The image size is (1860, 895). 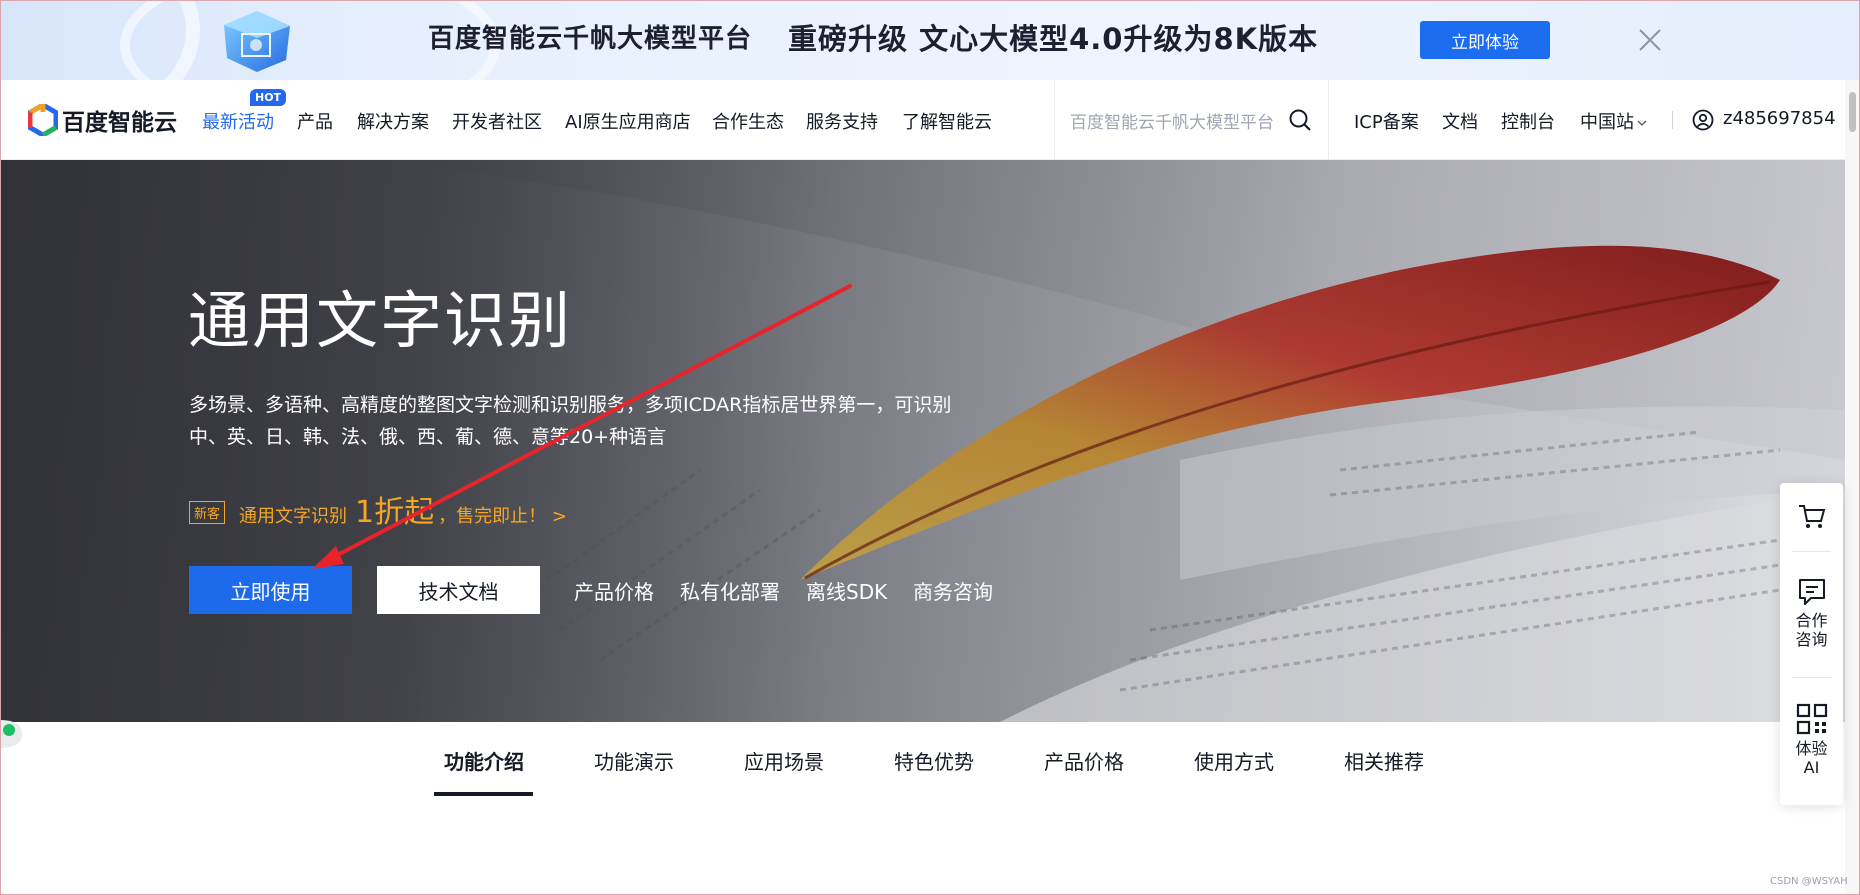 What do you see at coordinates (947, 121) in the screenshot?
I see `nav-item-about: 了解智能云` at bounding box center [947, 121].